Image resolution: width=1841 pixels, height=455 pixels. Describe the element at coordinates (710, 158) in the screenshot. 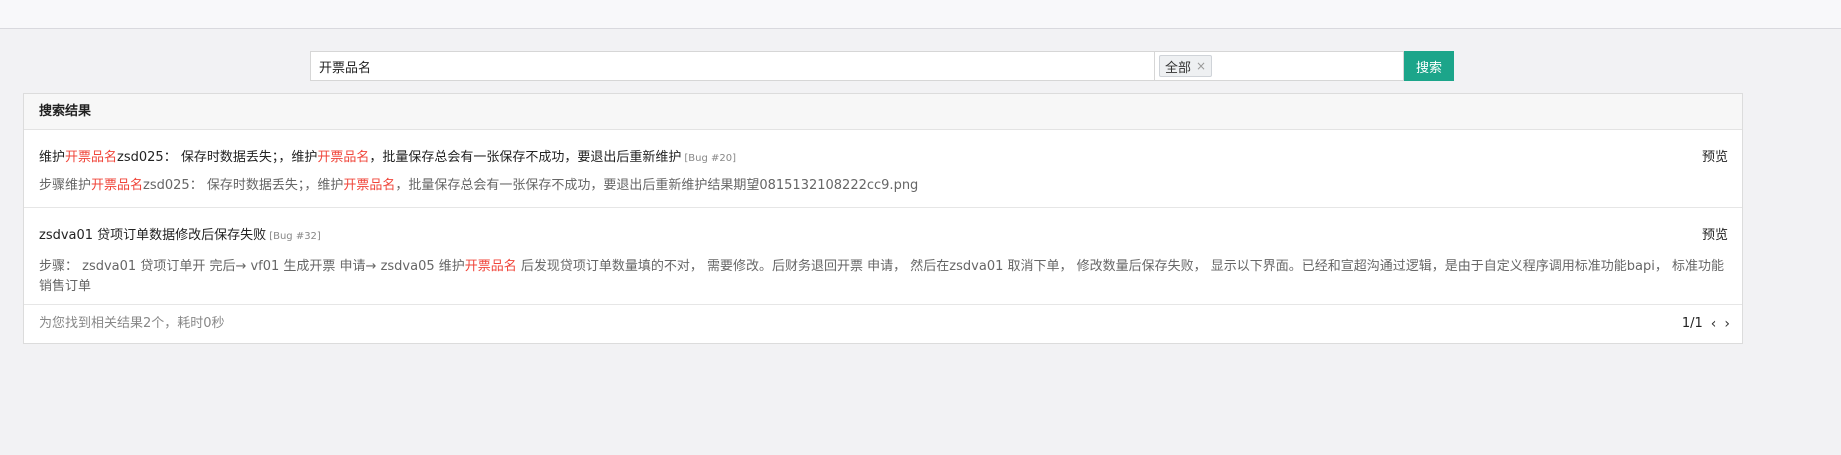

I see `bug-ref: [Bug #20]` at that location.